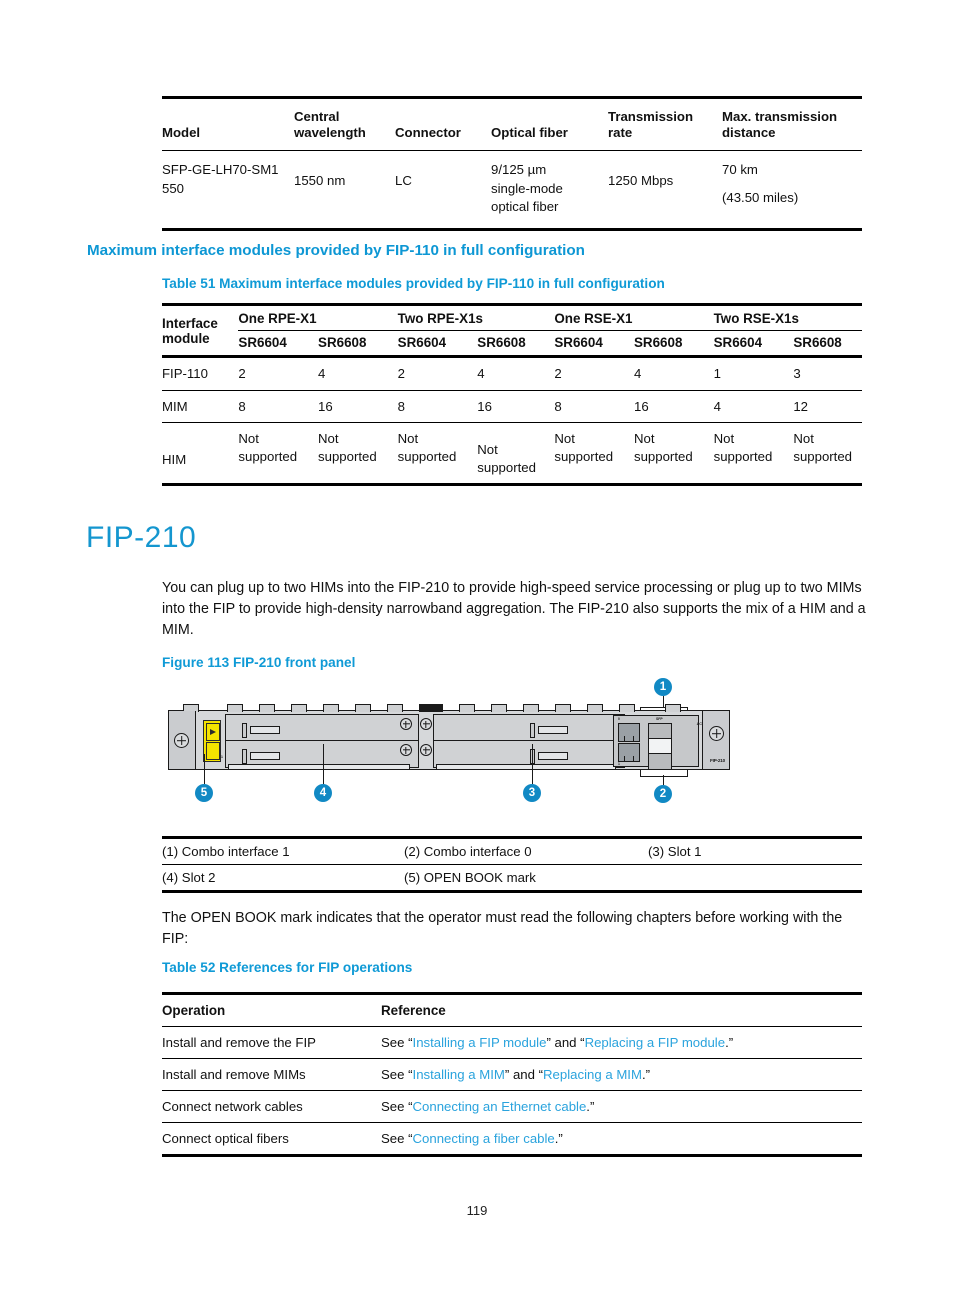  What do you see at coordinates (428, 132) in the screenshot?
I see `column-header-connector: Connector` at bounding box center [428, 132].